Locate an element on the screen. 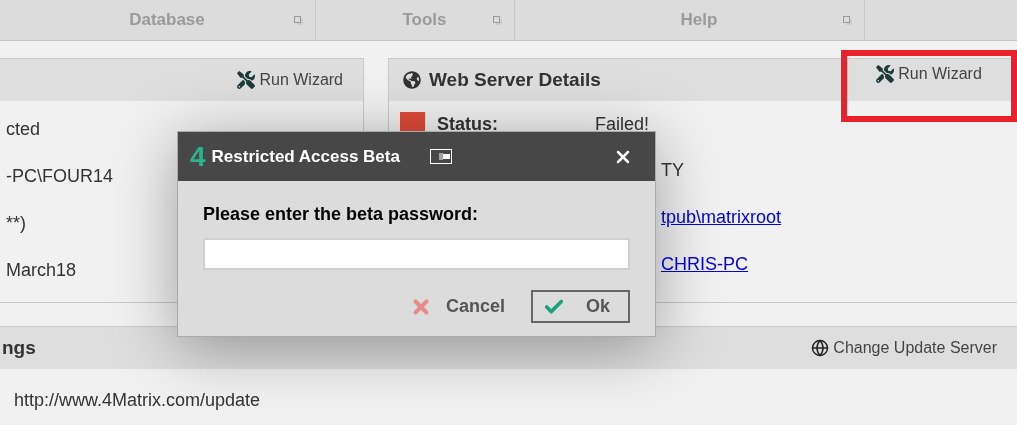 This screenshot has width=1017, height=425. ok-button: Ok is located at coordinates (580, 306).